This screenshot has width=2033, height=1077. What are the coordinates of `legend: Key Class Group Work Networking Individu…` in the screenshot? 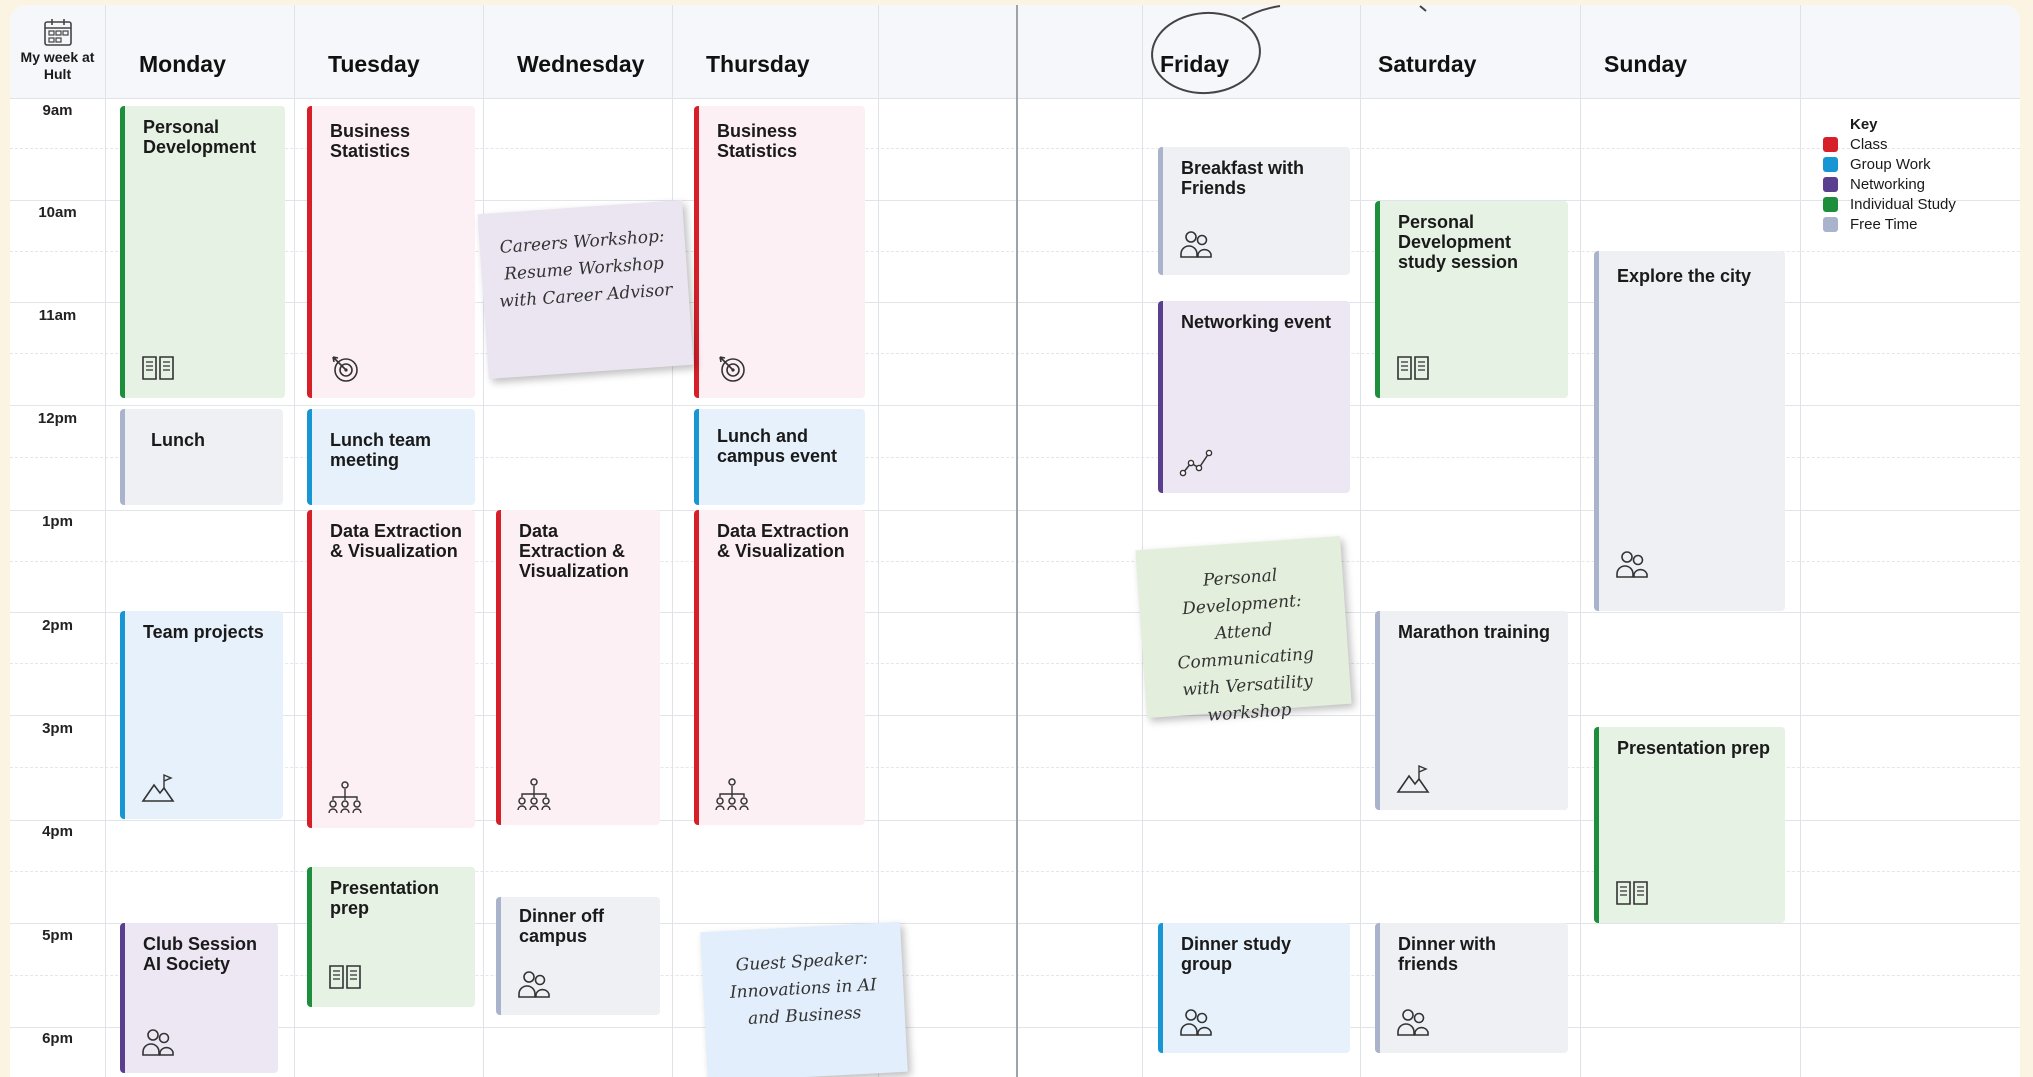 It's located at (1889, 175).